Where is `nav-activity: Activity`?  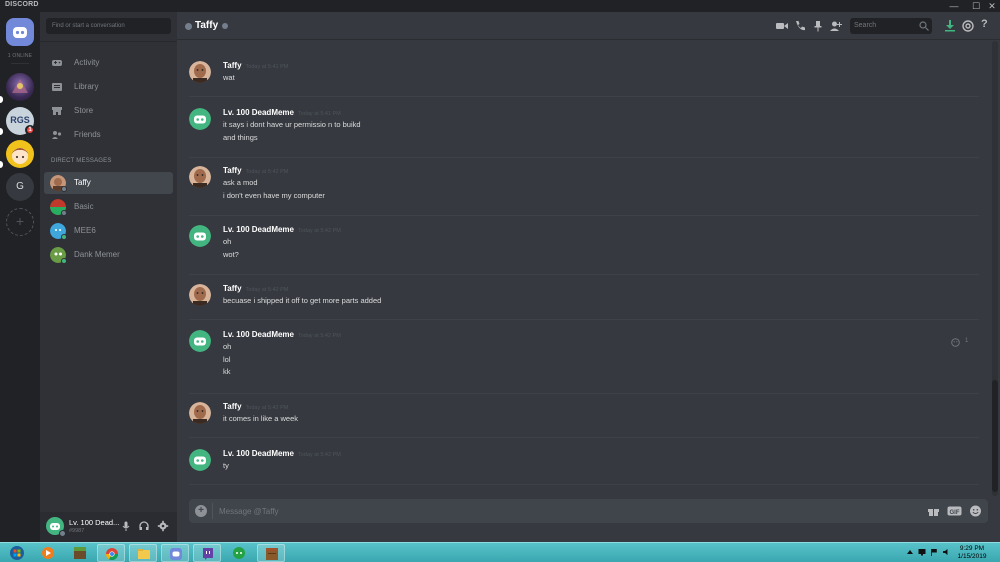 nav-activity: Activity is located at coordinates (108, 63).